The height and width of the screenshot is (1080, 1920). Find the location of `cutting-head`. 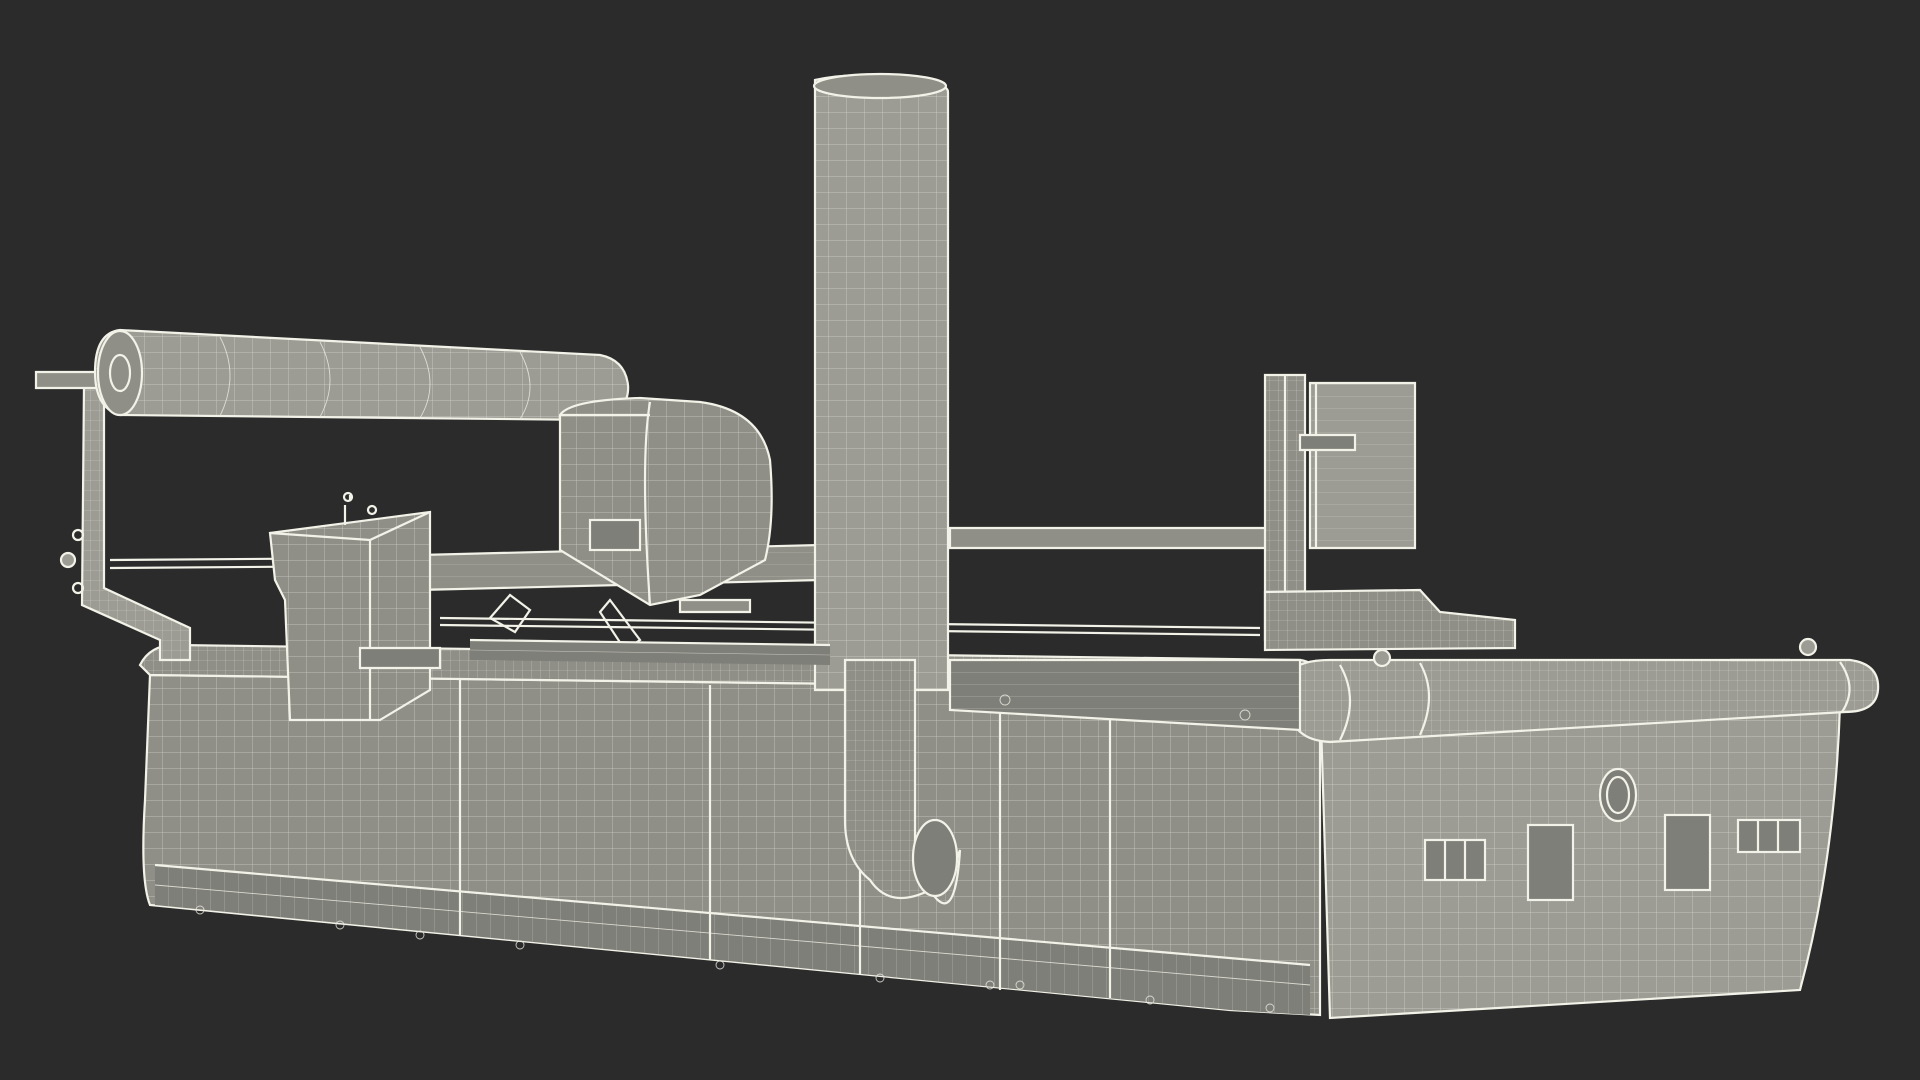

cutting-head is located at coordinates (665, 524).